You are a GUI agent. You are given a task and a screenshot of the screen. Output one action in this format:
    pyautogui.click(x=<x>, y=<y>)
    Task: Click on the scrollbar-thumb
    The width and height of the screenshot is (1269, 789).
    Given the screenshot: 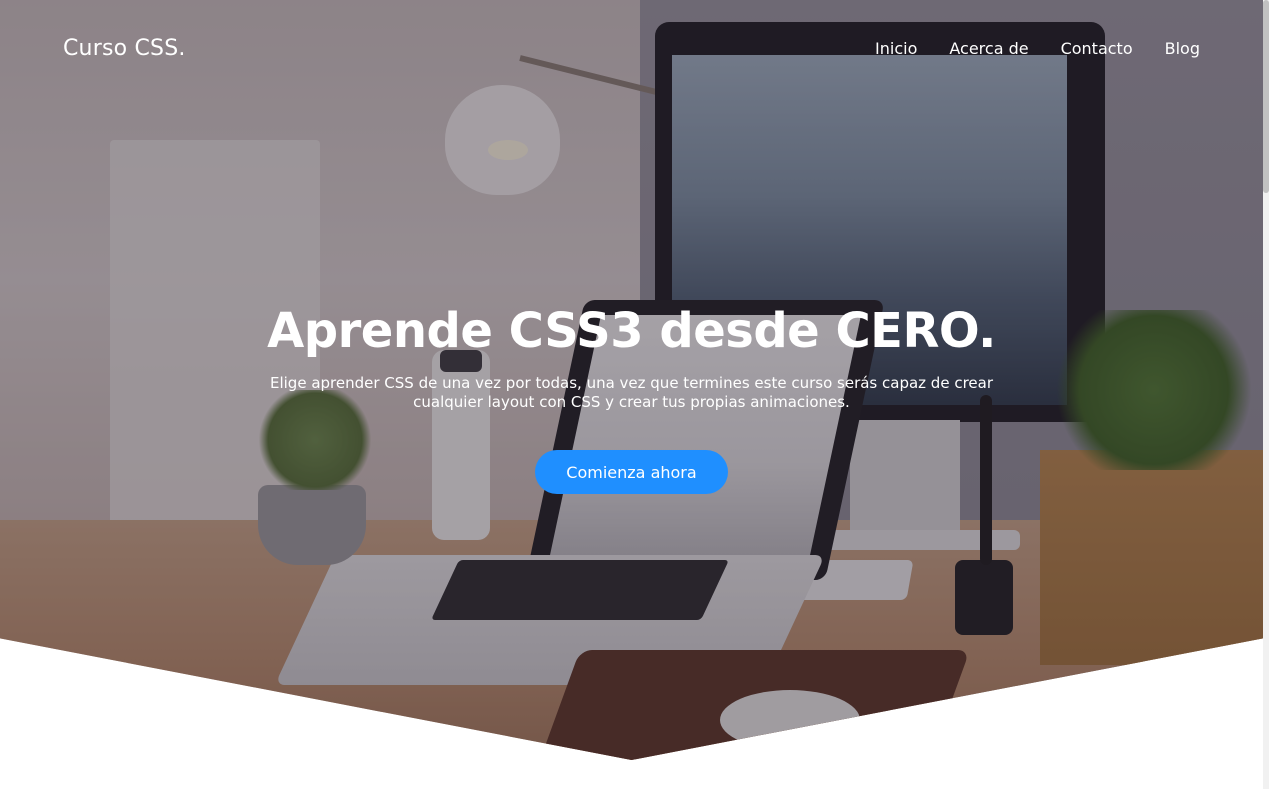 What is the action you would take?
    pyautogui.click(x=1266, y=96)
    